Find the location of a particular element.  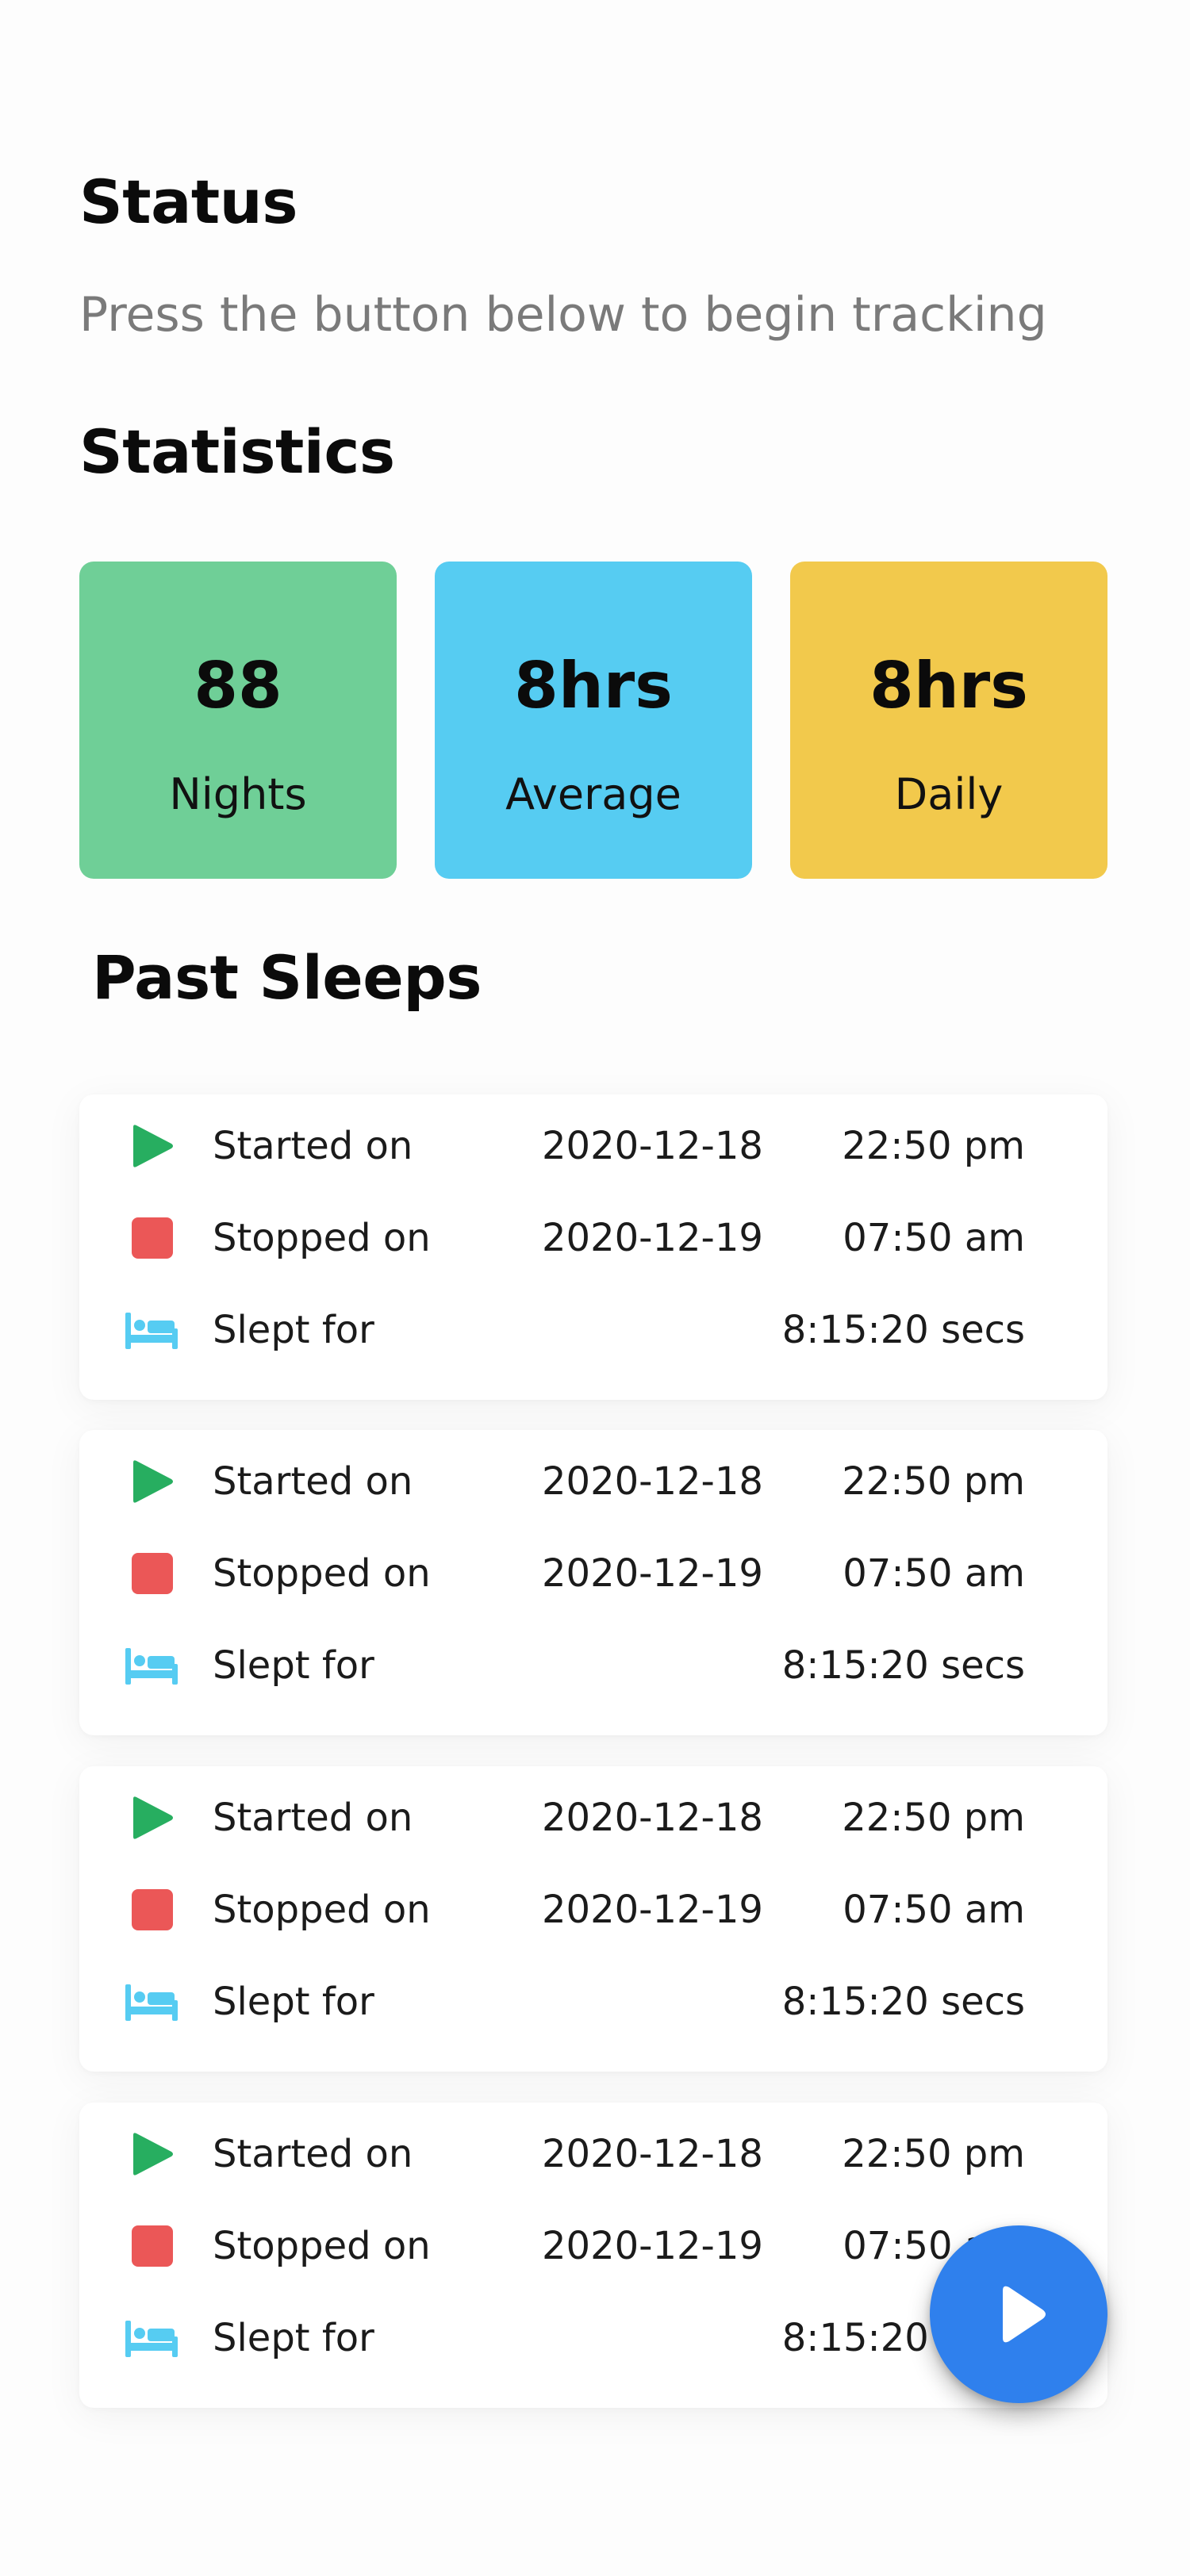

statistics-cards: 88 Nights 8hrs Average 8hrs Daily is located at coordinates (593, 721).